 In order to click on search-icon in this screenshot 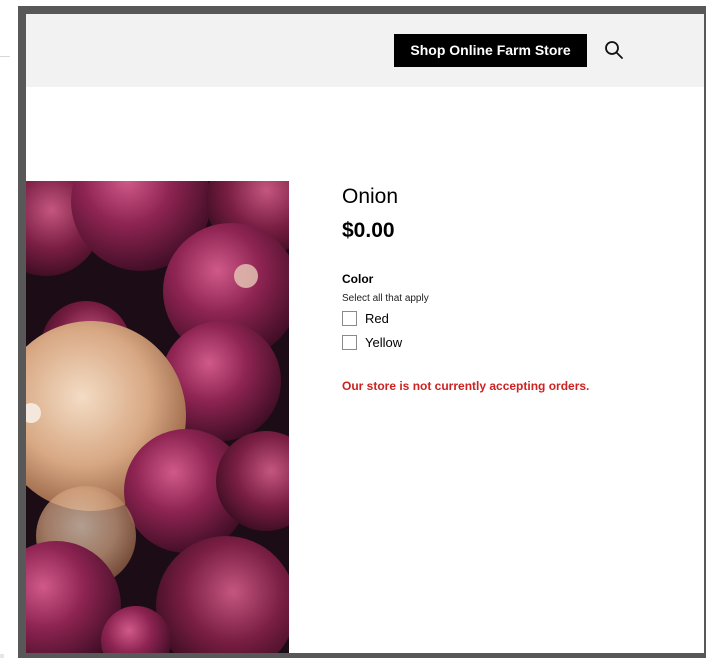, I will do `click(614, 50)`.